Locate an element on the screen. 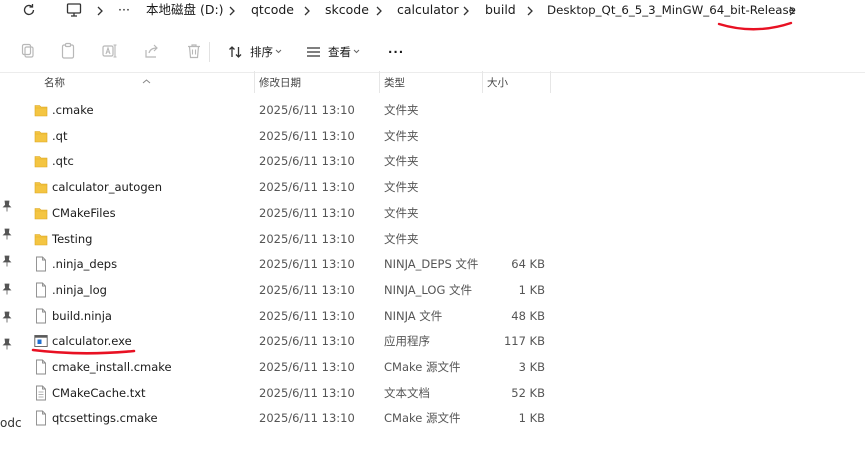  file-name: CMakeCache.txt is located at coordinates (99, 392).